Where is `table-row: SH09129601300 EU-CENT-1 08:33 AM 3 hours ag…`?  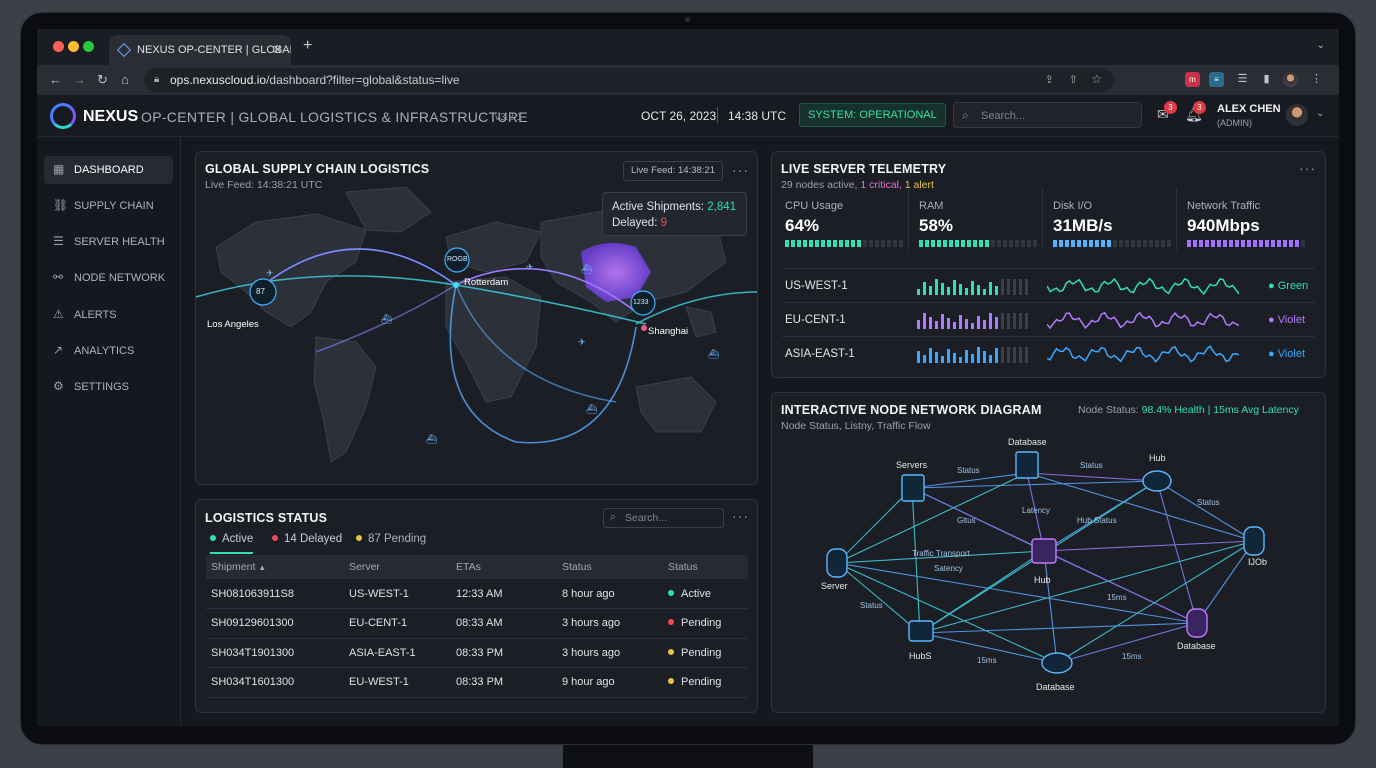 table-row: SH09129601300 EU-CENT-1 08:33 AM 3 hours ag… is located at coordinates (477, 623).